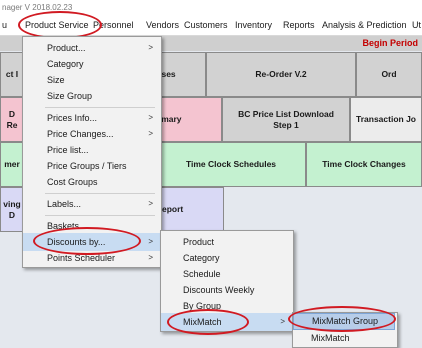 Image resolution: width=422 pixels, height=348 pixels. What do you see at coordinates (81, 258) in the screenshot?
I see `menu-item-label: Points Scheduler` at bounding box center [81, 258].